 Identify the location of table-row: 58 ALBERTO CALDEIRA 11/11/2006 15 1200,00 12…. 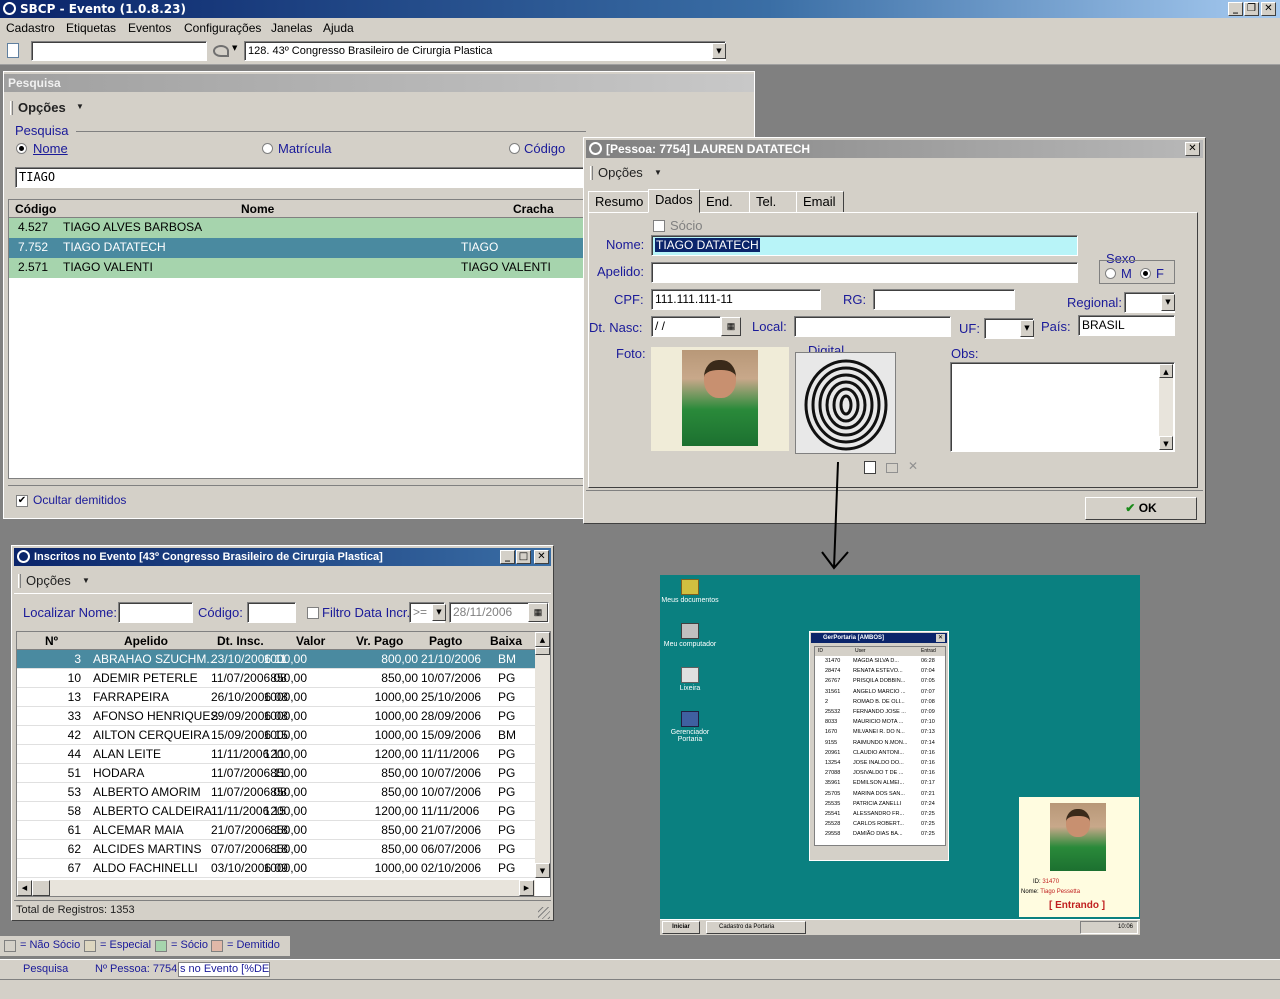
(276, 811).